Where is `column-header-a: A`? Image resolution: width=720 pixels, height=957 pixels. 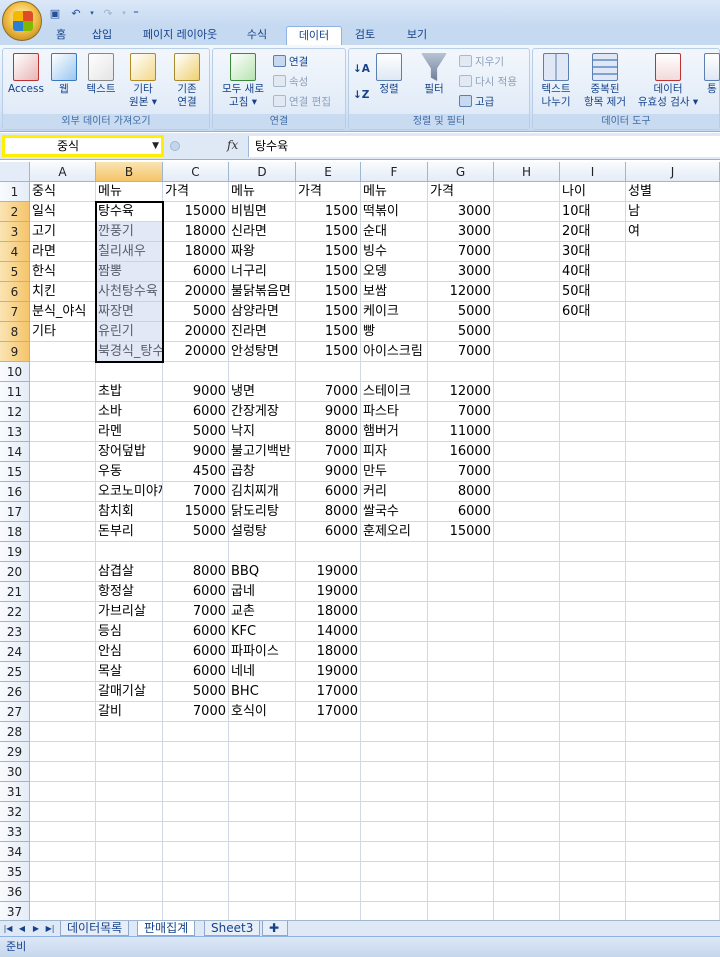 column-header-a: A is located at coordinates (63, 172).